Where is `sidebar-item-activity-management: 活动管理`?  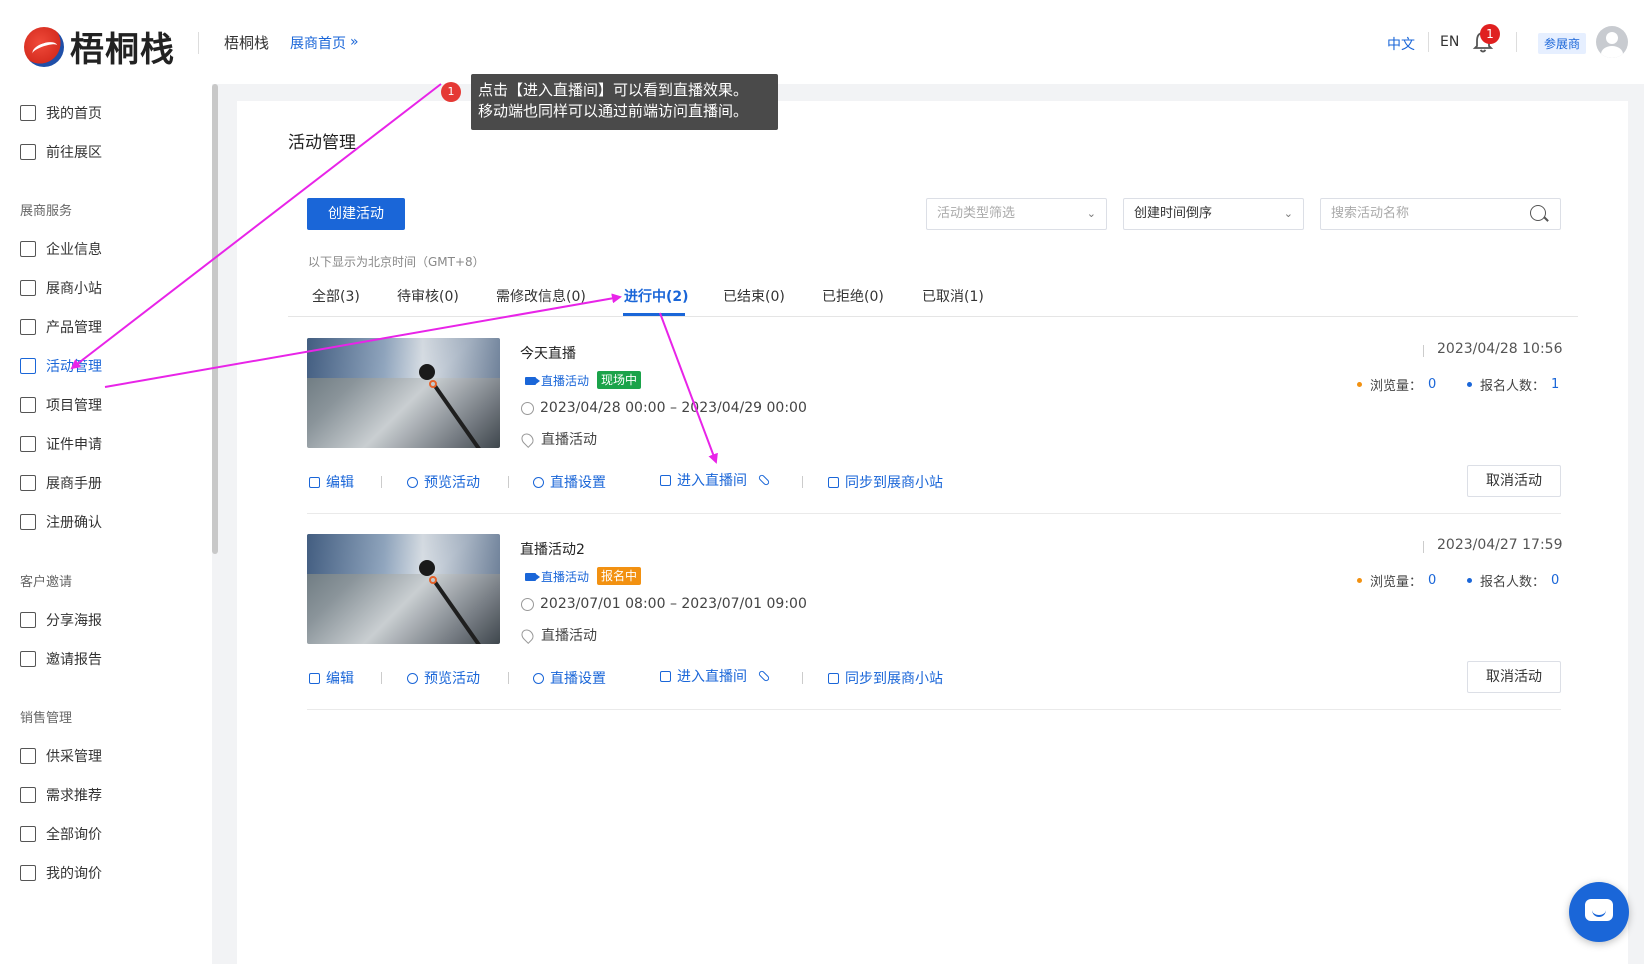
sidebar-item-activity-management: 活动管理 is located at coordinates (61, 366).